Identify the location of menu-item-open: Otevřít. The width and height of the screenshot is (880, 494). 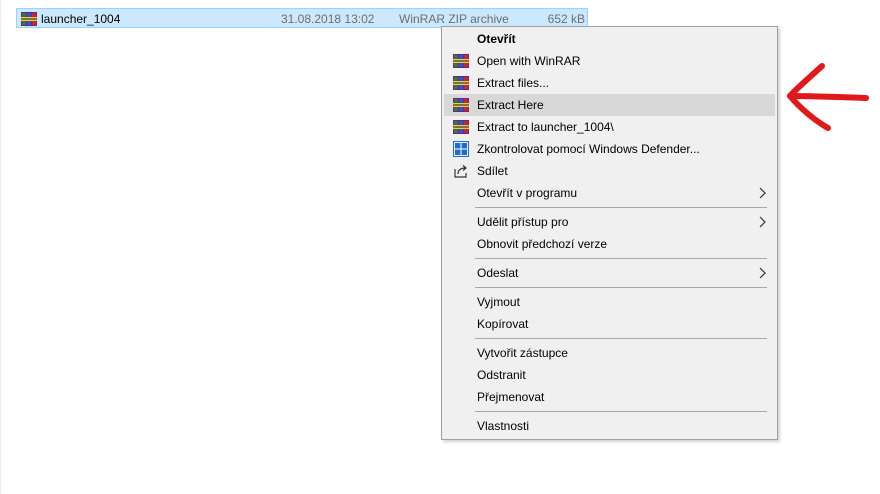
(609, 39).